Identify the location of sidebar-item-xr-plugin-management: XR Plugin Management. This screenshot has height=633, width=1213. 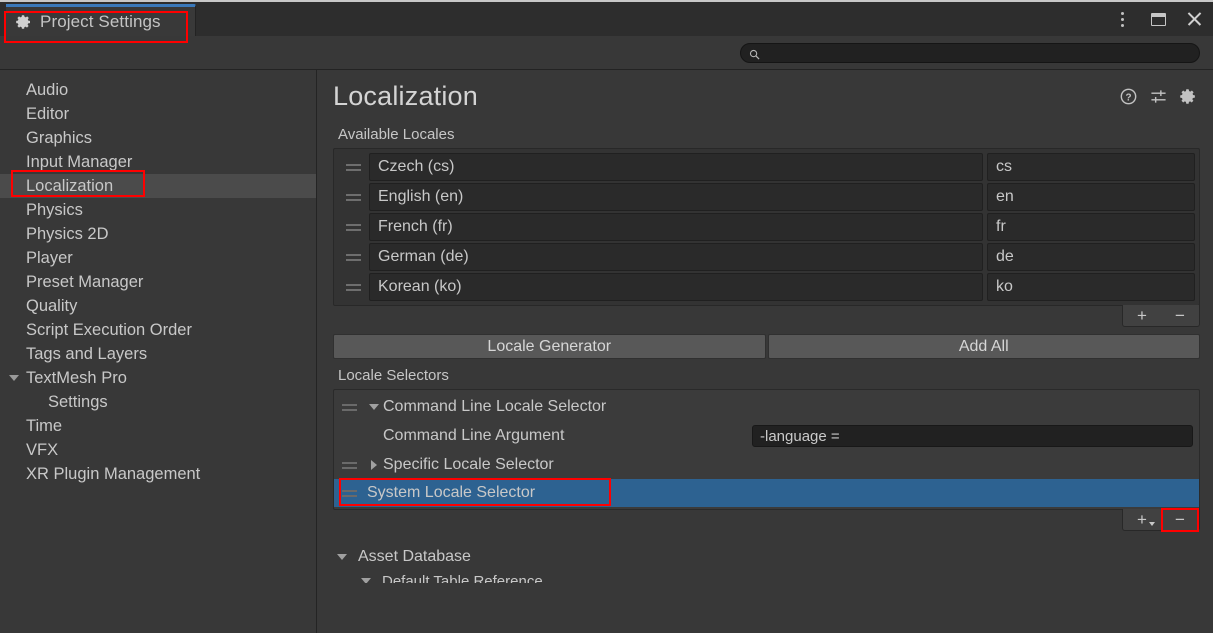
(158, 474).